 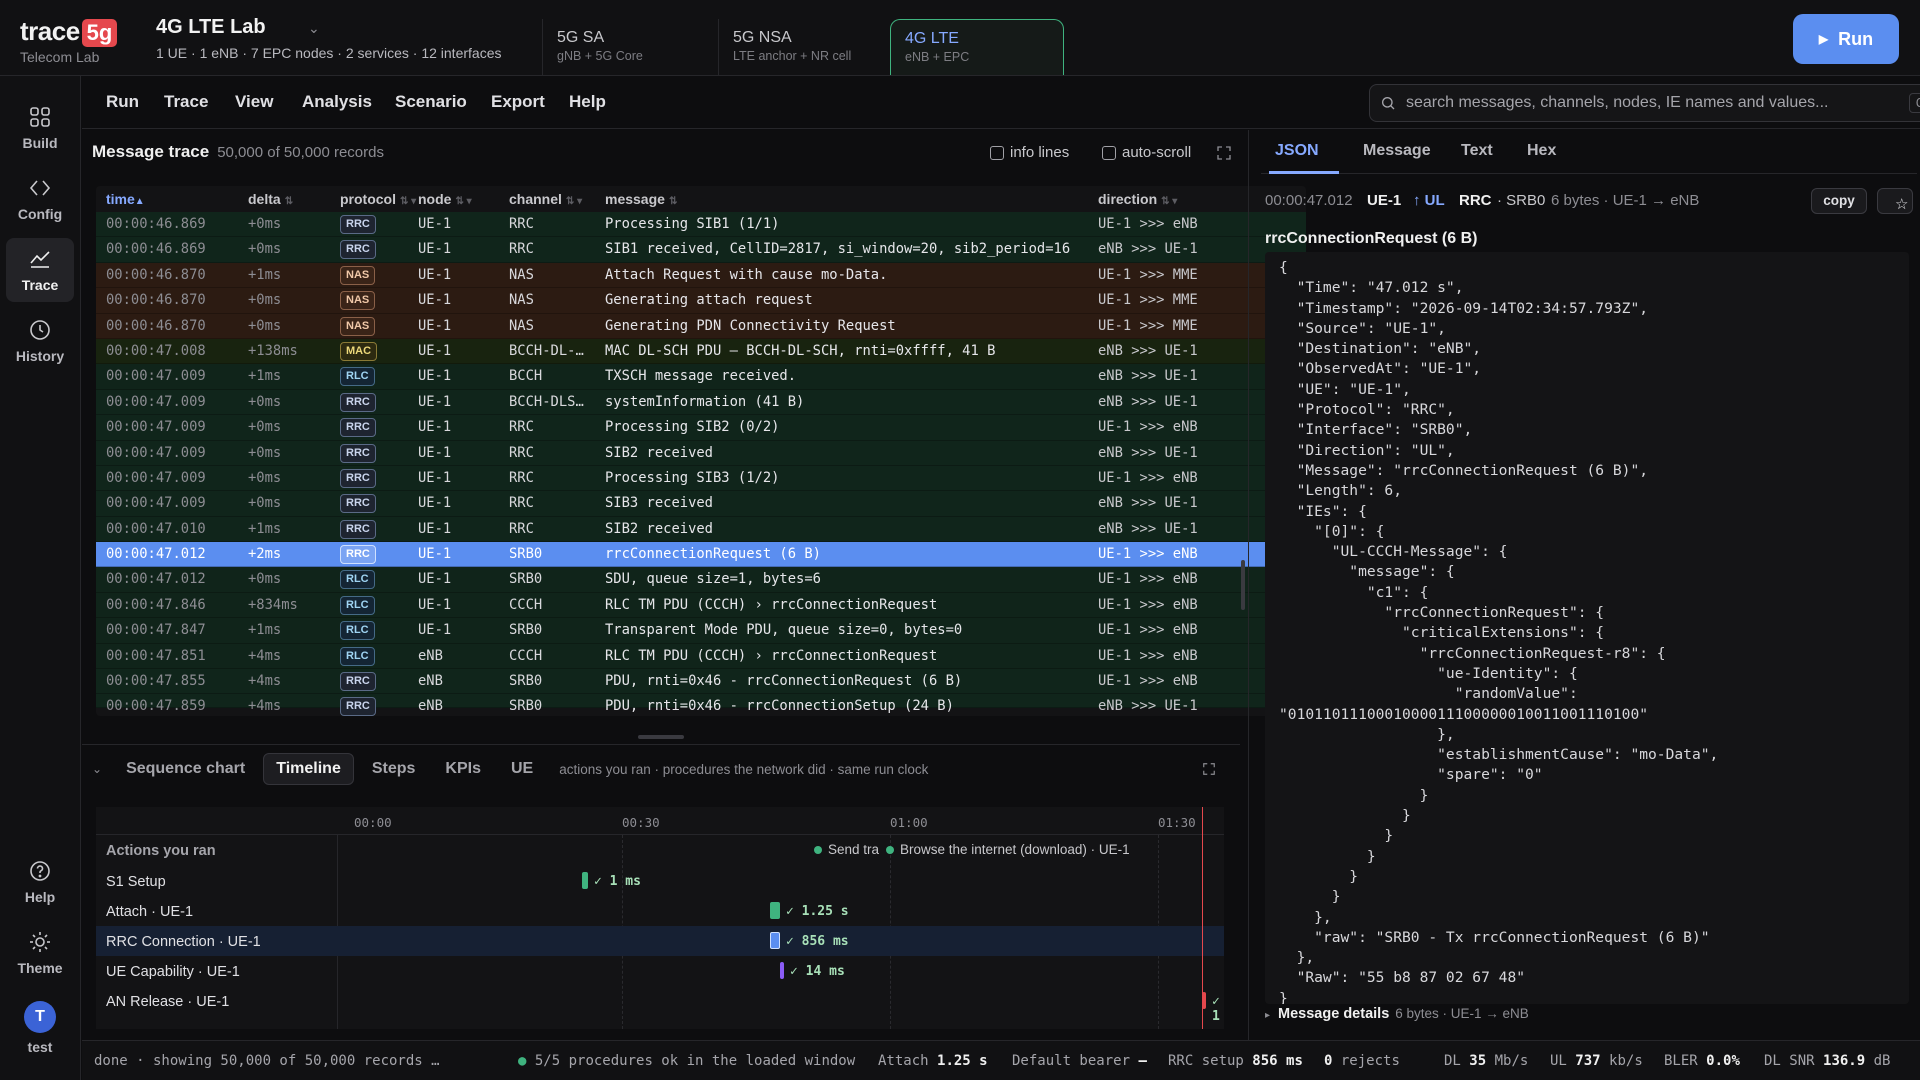 What do you see at coordinates (431, 102) in the screenshot?
I see `menu-scenario: Scenario` at bounding box center [431, 102].